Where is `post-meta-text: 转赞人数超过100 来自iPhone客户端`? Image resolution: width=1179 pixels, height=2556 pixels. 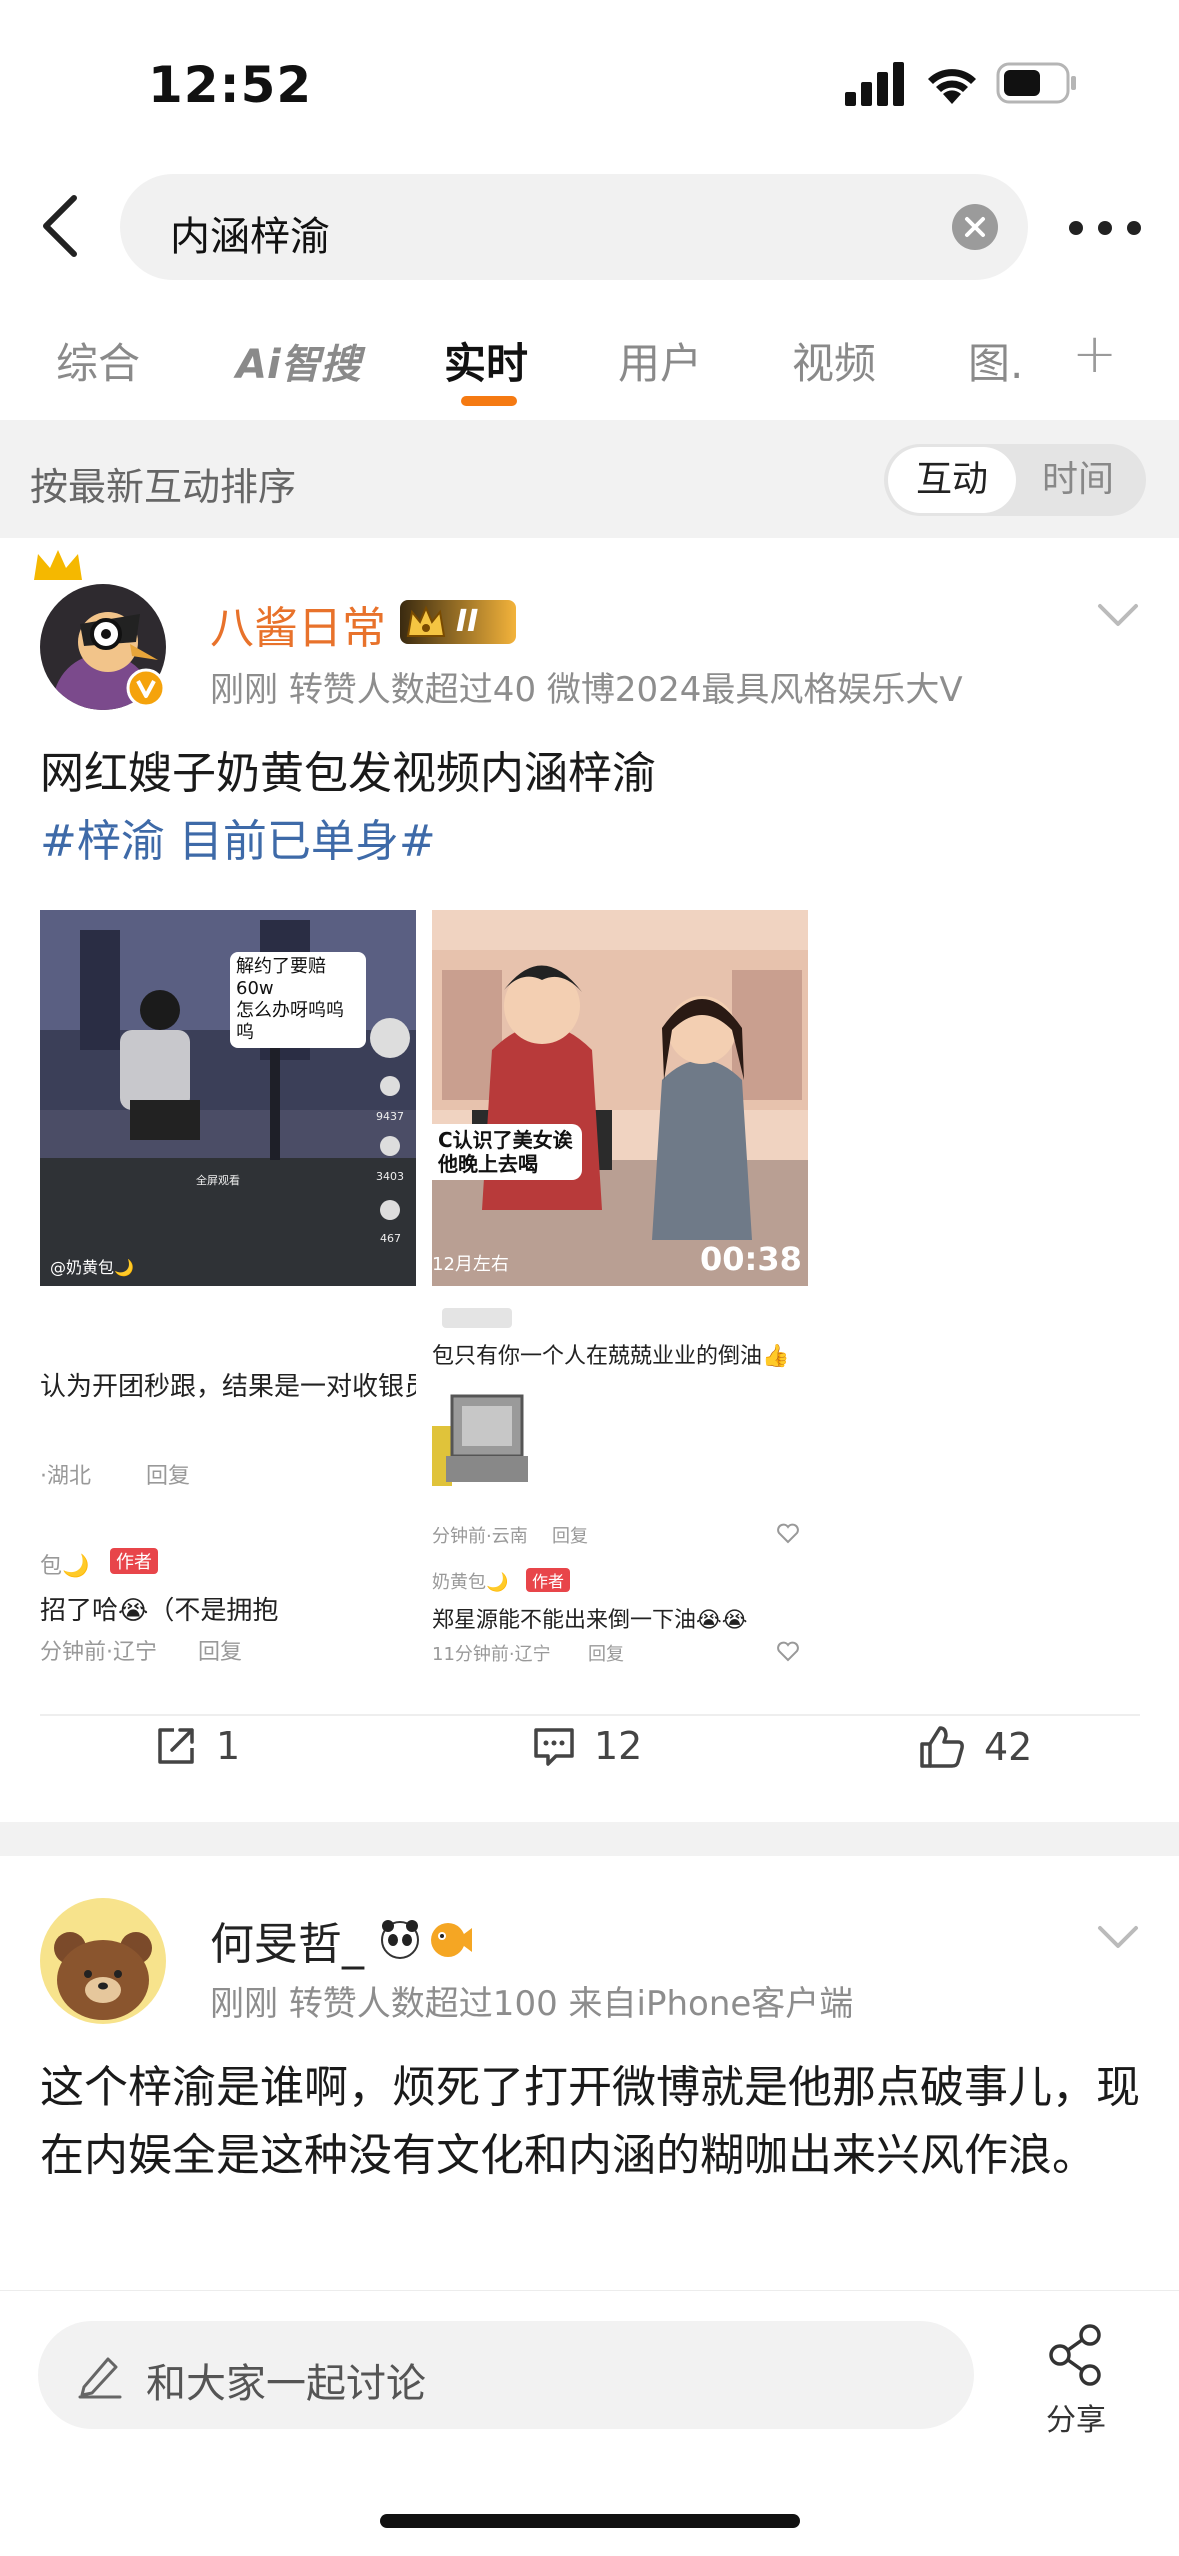 post-meta-text: 转赞人数超过100 来自iPhone客户端 is located at coordinates (571, 2004).